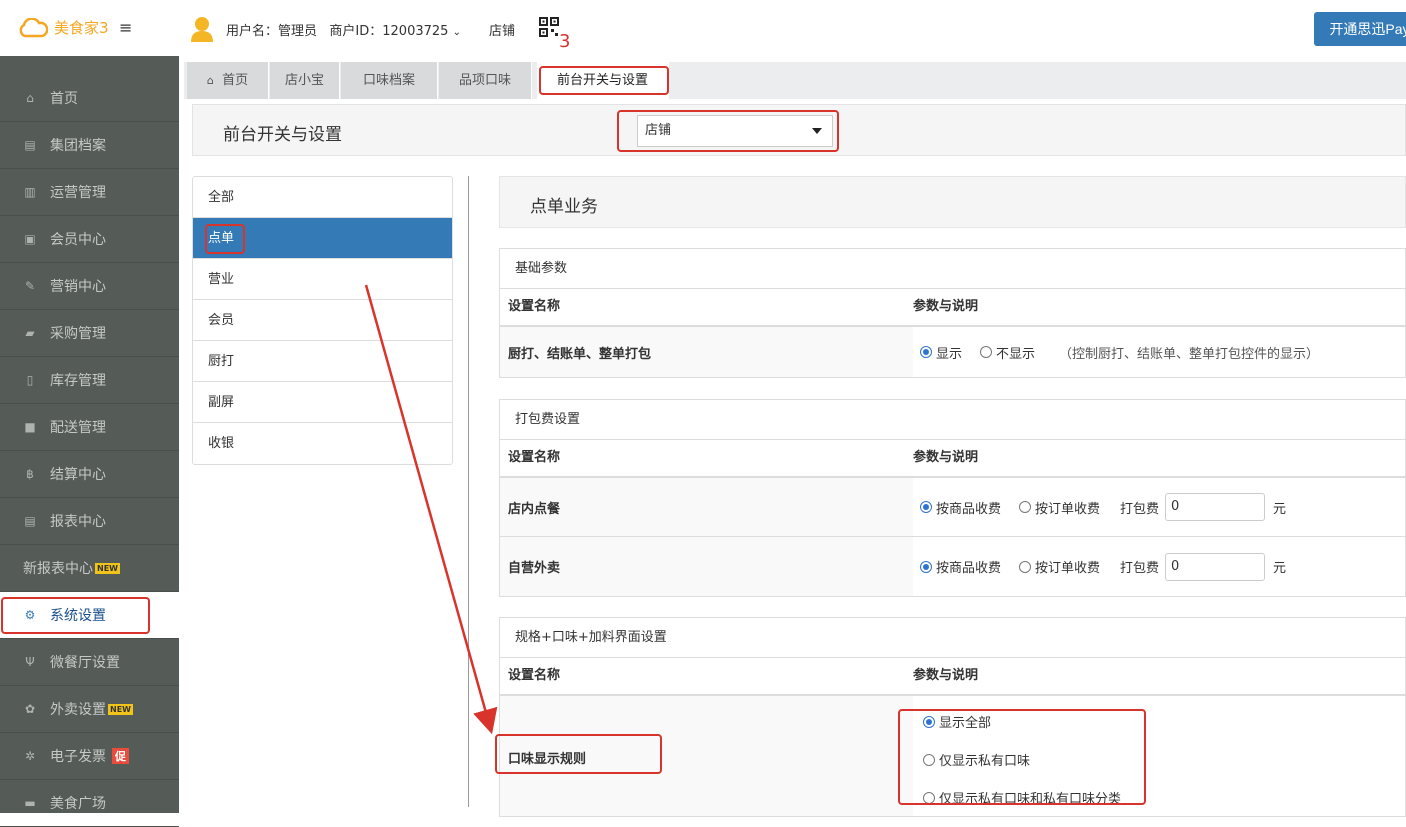  What do you see at coordinates (235, 80) in the screenshot?
I see `tab-label: 首页` at bounding box center [235, 80].